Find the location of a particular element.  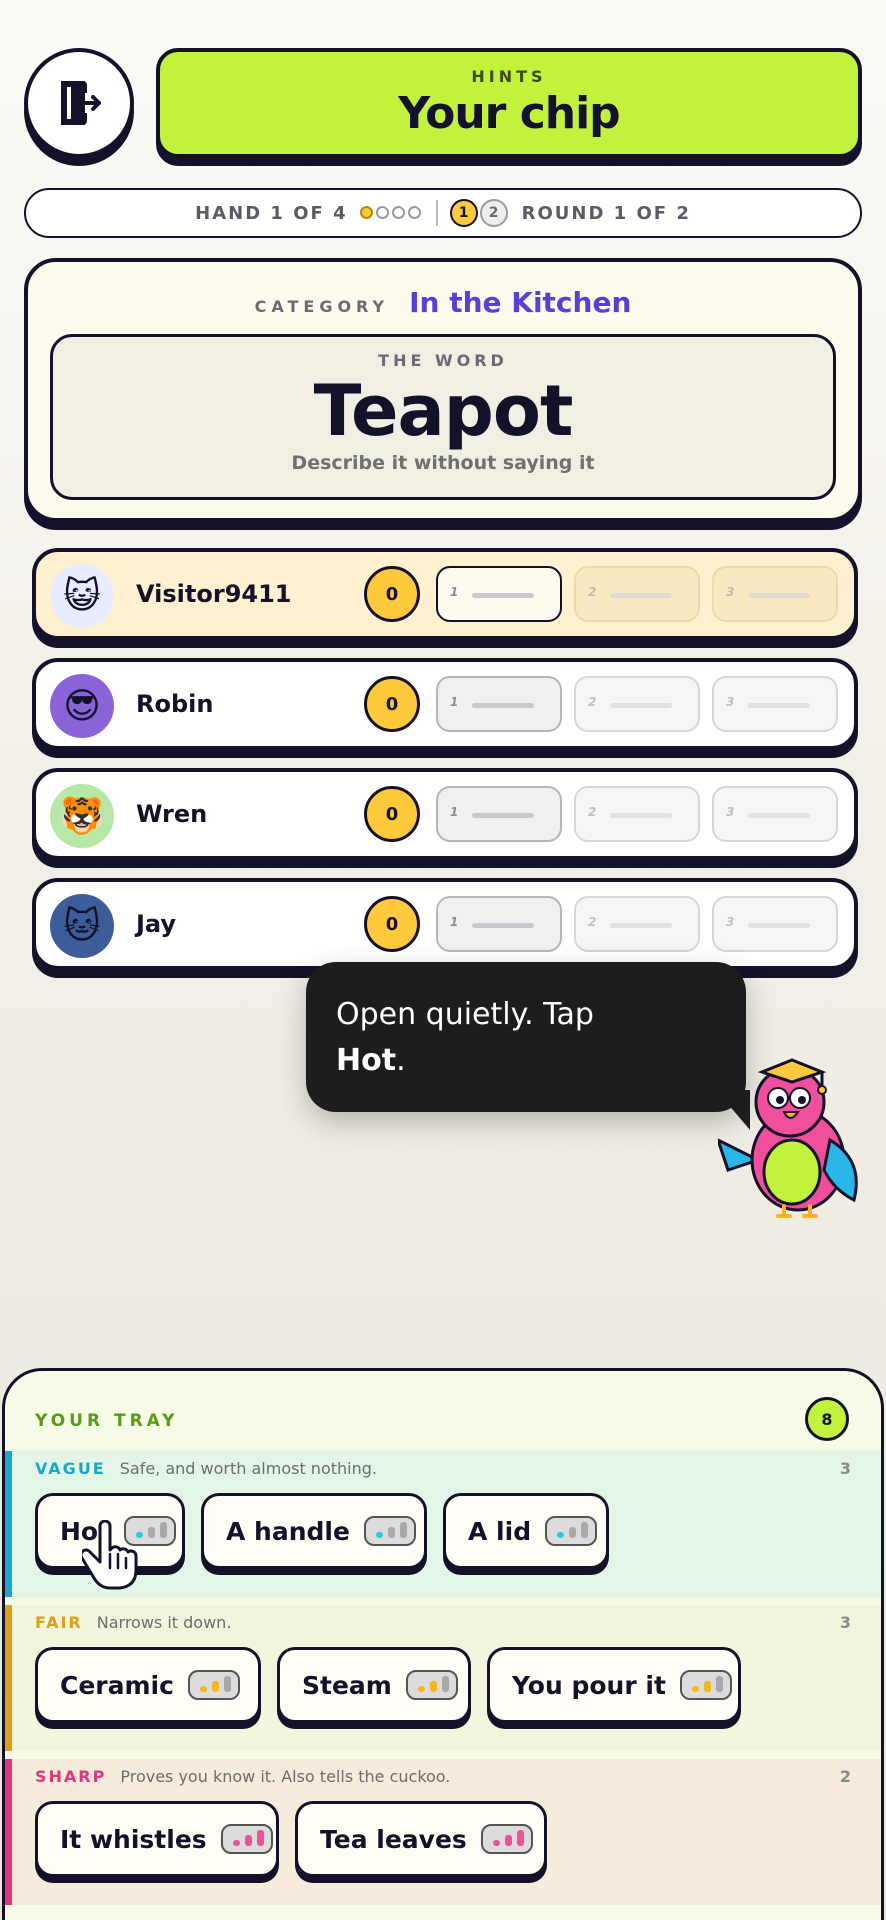

orange-cat-icon: 🐱 is located at coordinates (82, 926).